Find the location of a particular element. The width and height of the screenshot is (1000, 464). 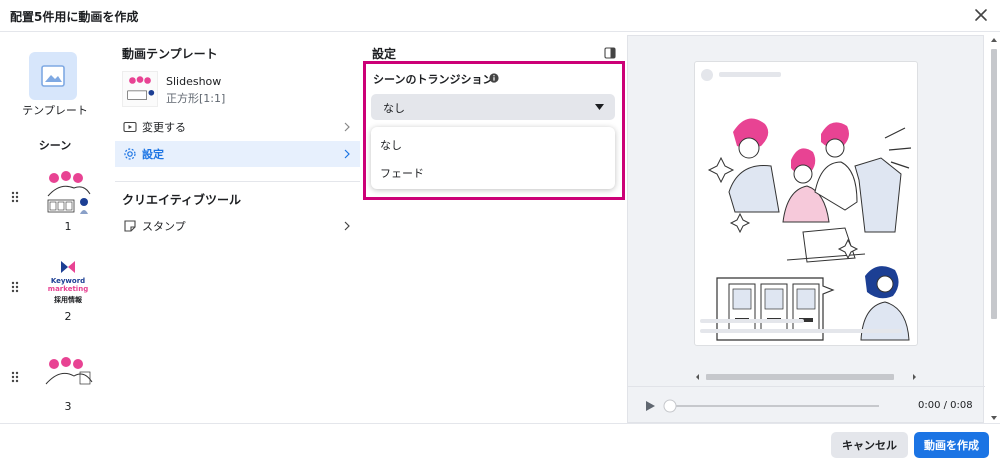

scene-item: 3 is located at coordinates (55, 380).